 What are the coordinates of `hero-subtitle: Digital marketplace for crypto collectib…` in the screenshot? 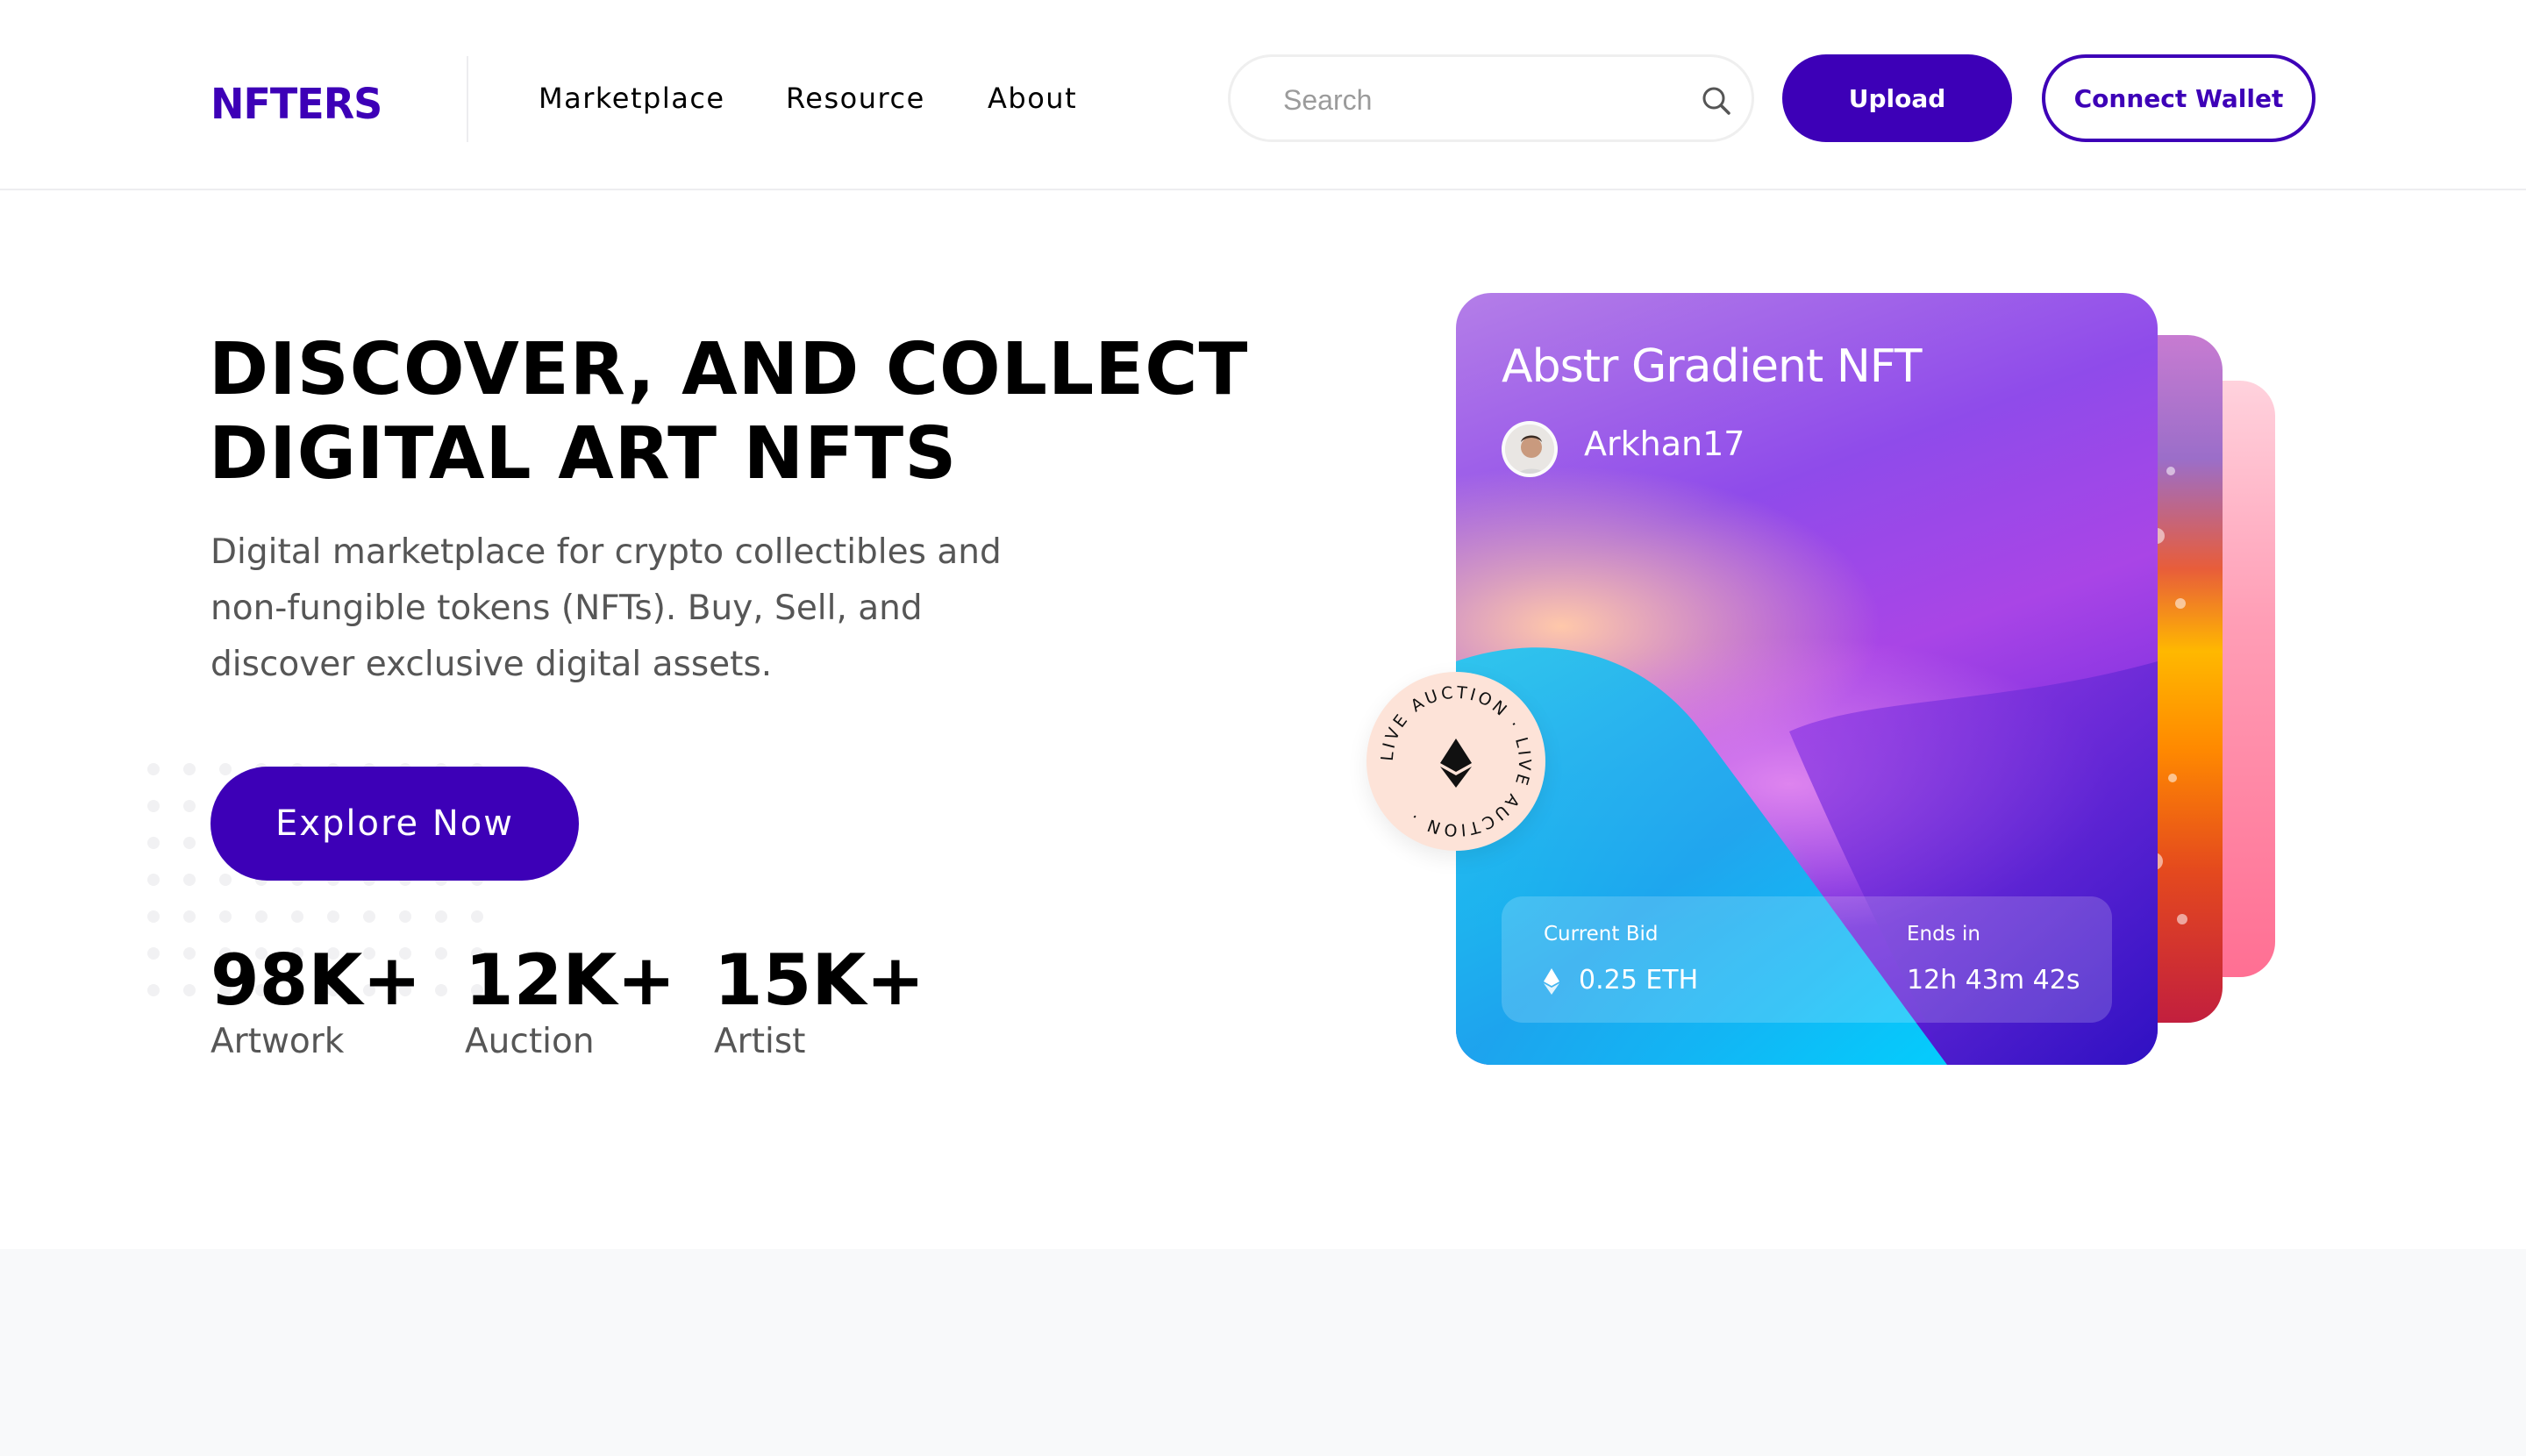 It's located at (606, 609).